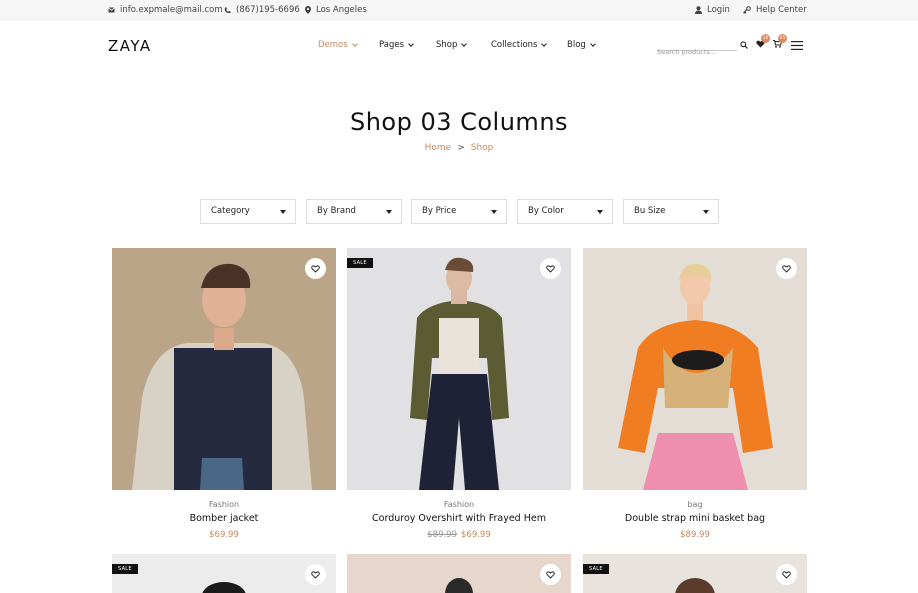 The width and height of the screenshot is (918, 593). I want to click on old-price: $89.99, so click(442, 535).